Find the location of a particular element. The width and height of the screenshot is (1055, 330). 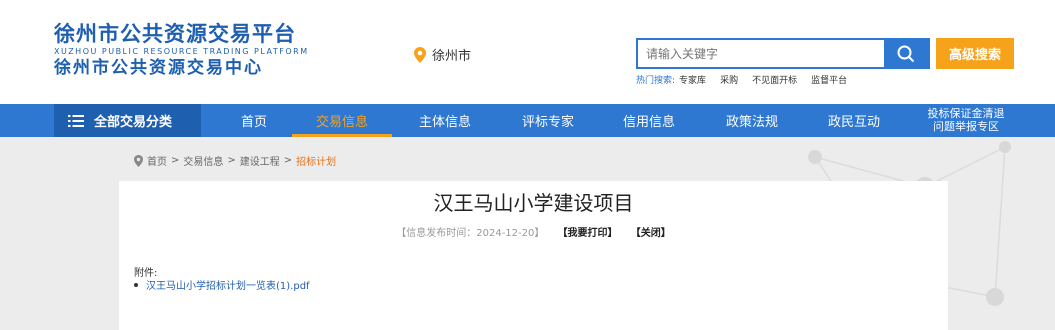

article-meta: 【信息发布时间：2024-12-20】 【我要打印】 【关闭】 is located at coordinates (533, 231).